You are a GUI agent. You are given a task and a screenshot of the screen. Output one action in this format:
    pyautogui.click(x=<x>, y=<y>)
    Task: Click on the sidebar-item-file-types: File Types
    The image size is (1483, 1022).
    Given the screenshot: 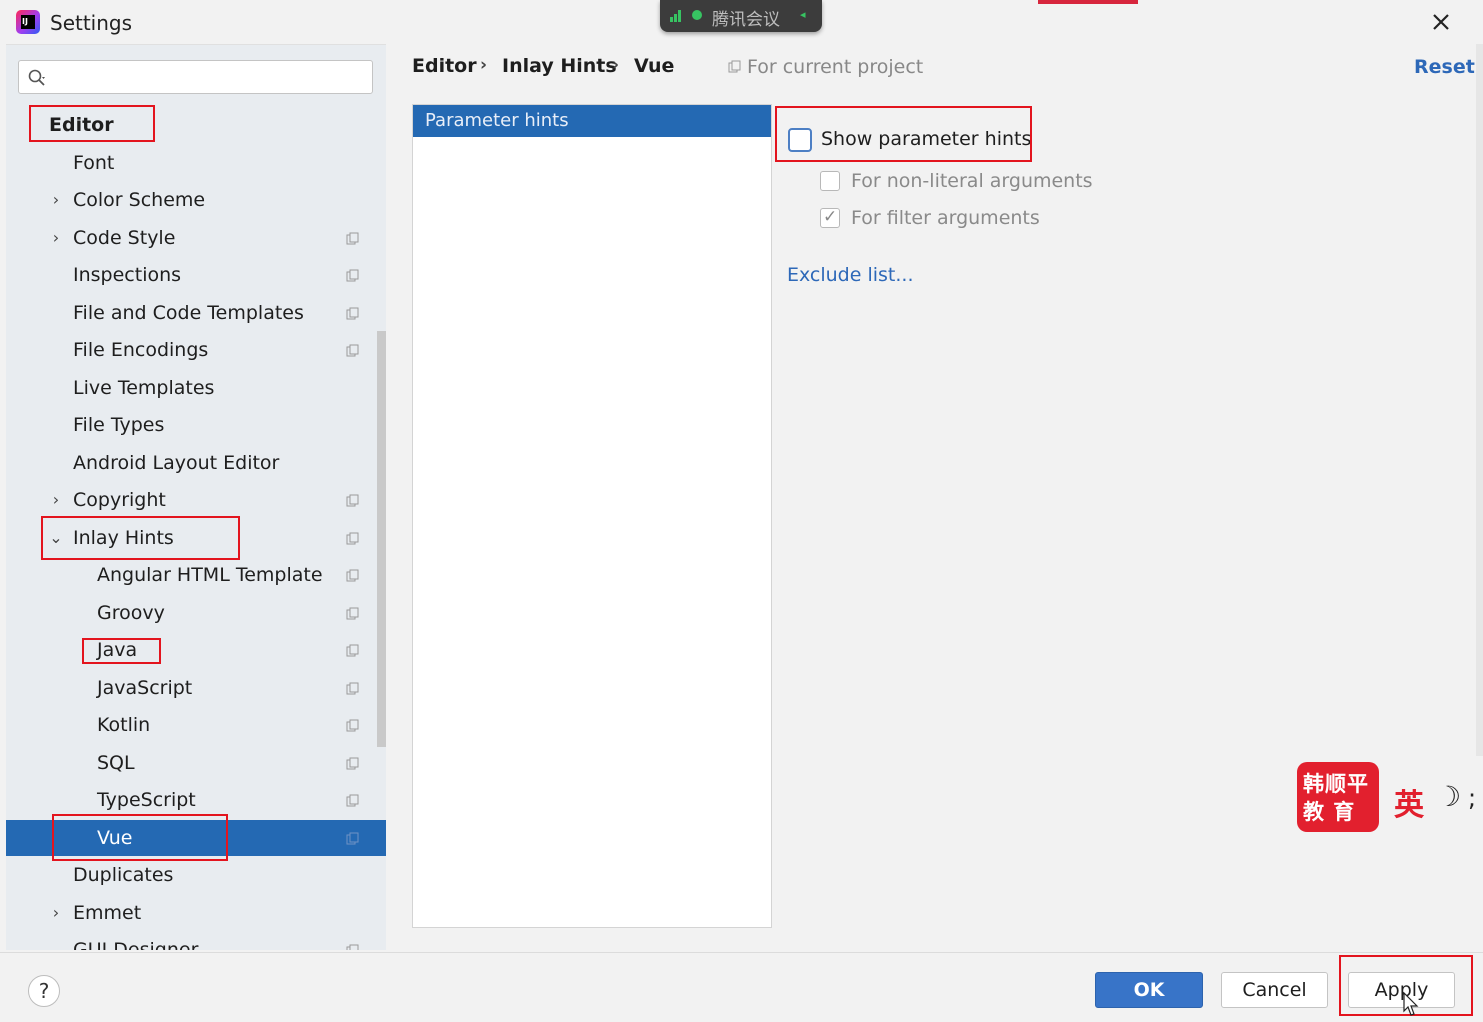 What is the action you would take?
    pyautogui.click(x=196, y=425)
    